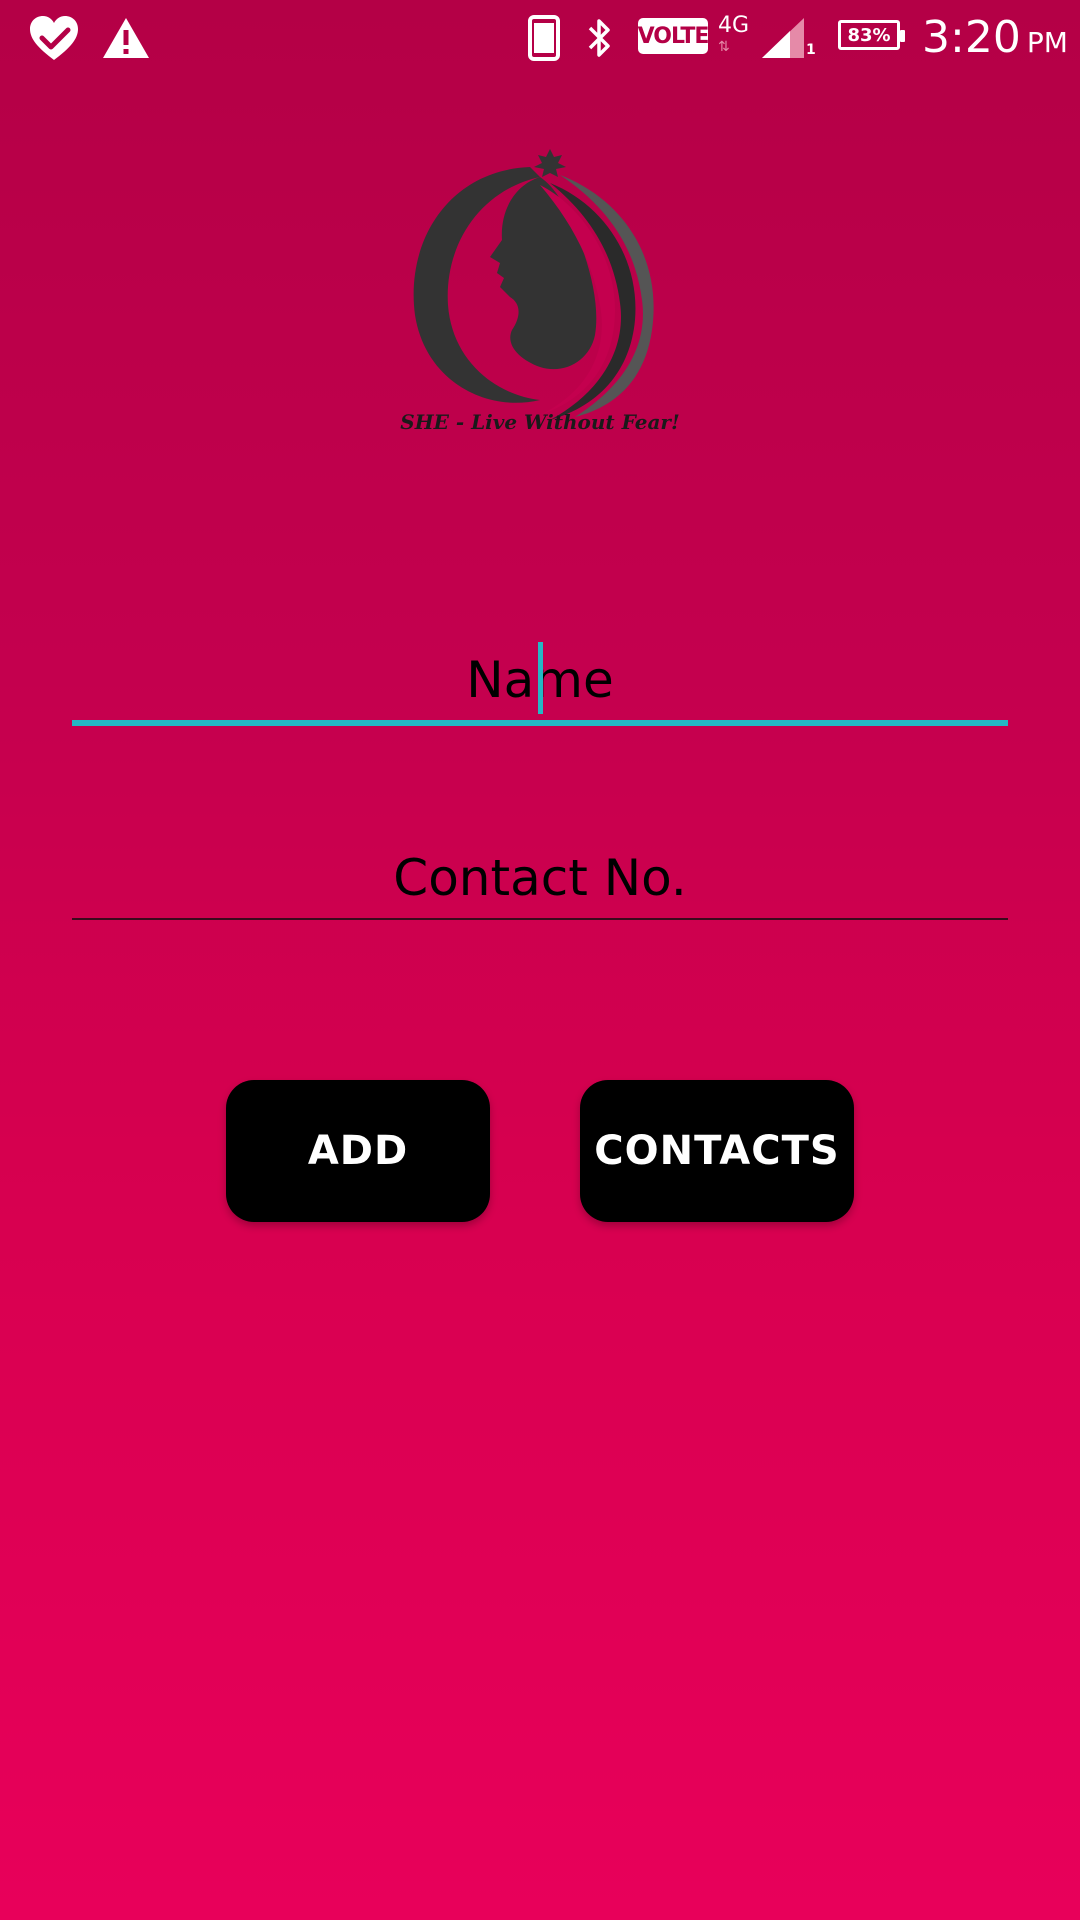  I want to click on text-cursor, so click(540, 678).